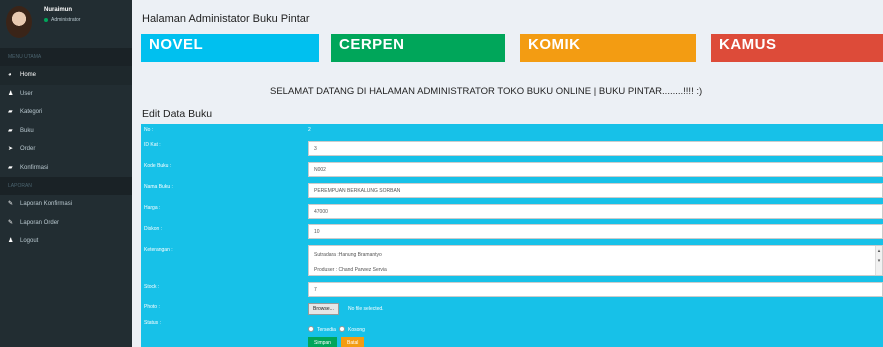 The width and height of the screenshot is (883, 347). I want to click on form-title: Edit Data Buku, so click(177, 114).